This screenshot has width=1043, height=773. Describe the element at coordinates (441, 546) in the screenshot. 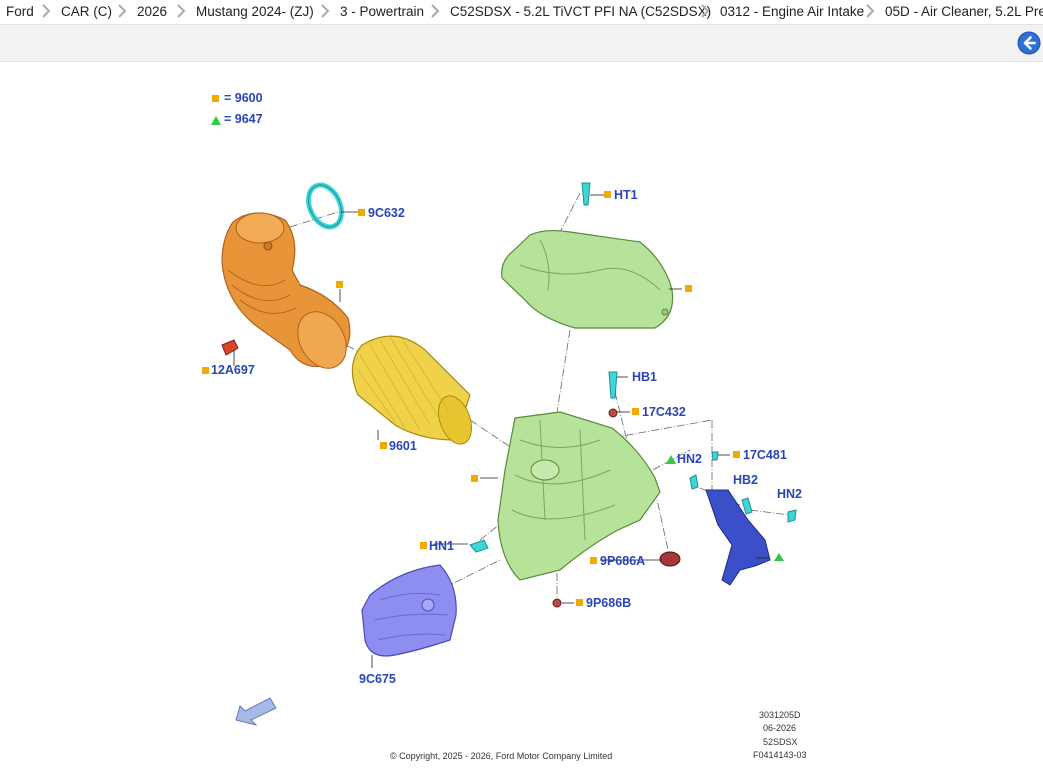

I see `part-label-HN1: HN1` at that location.